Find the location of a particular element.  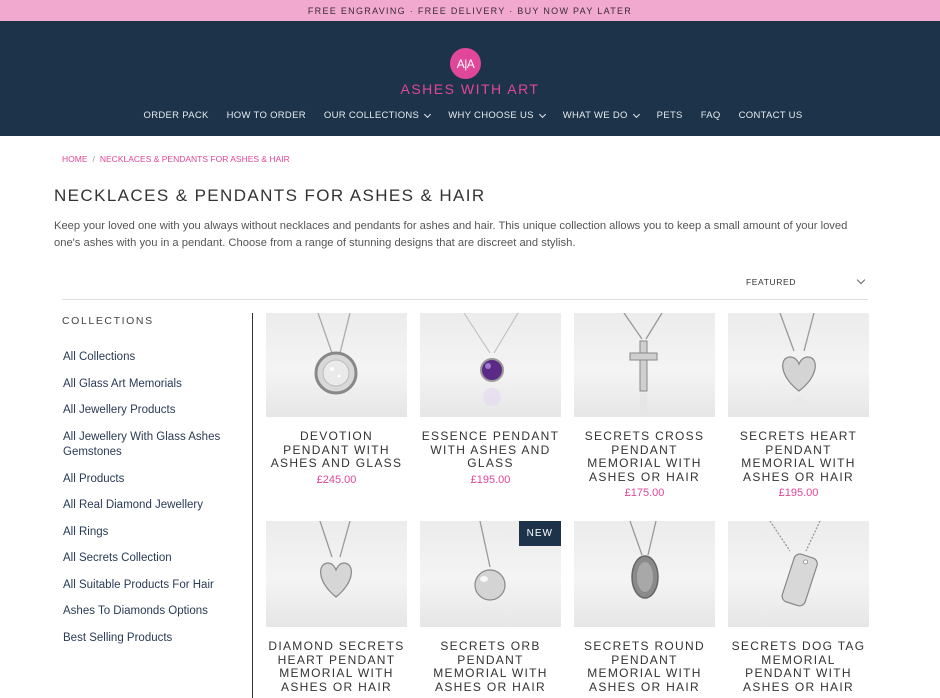

nav-label: OUR COLLECTIONS is located at coordinates (371, 115).